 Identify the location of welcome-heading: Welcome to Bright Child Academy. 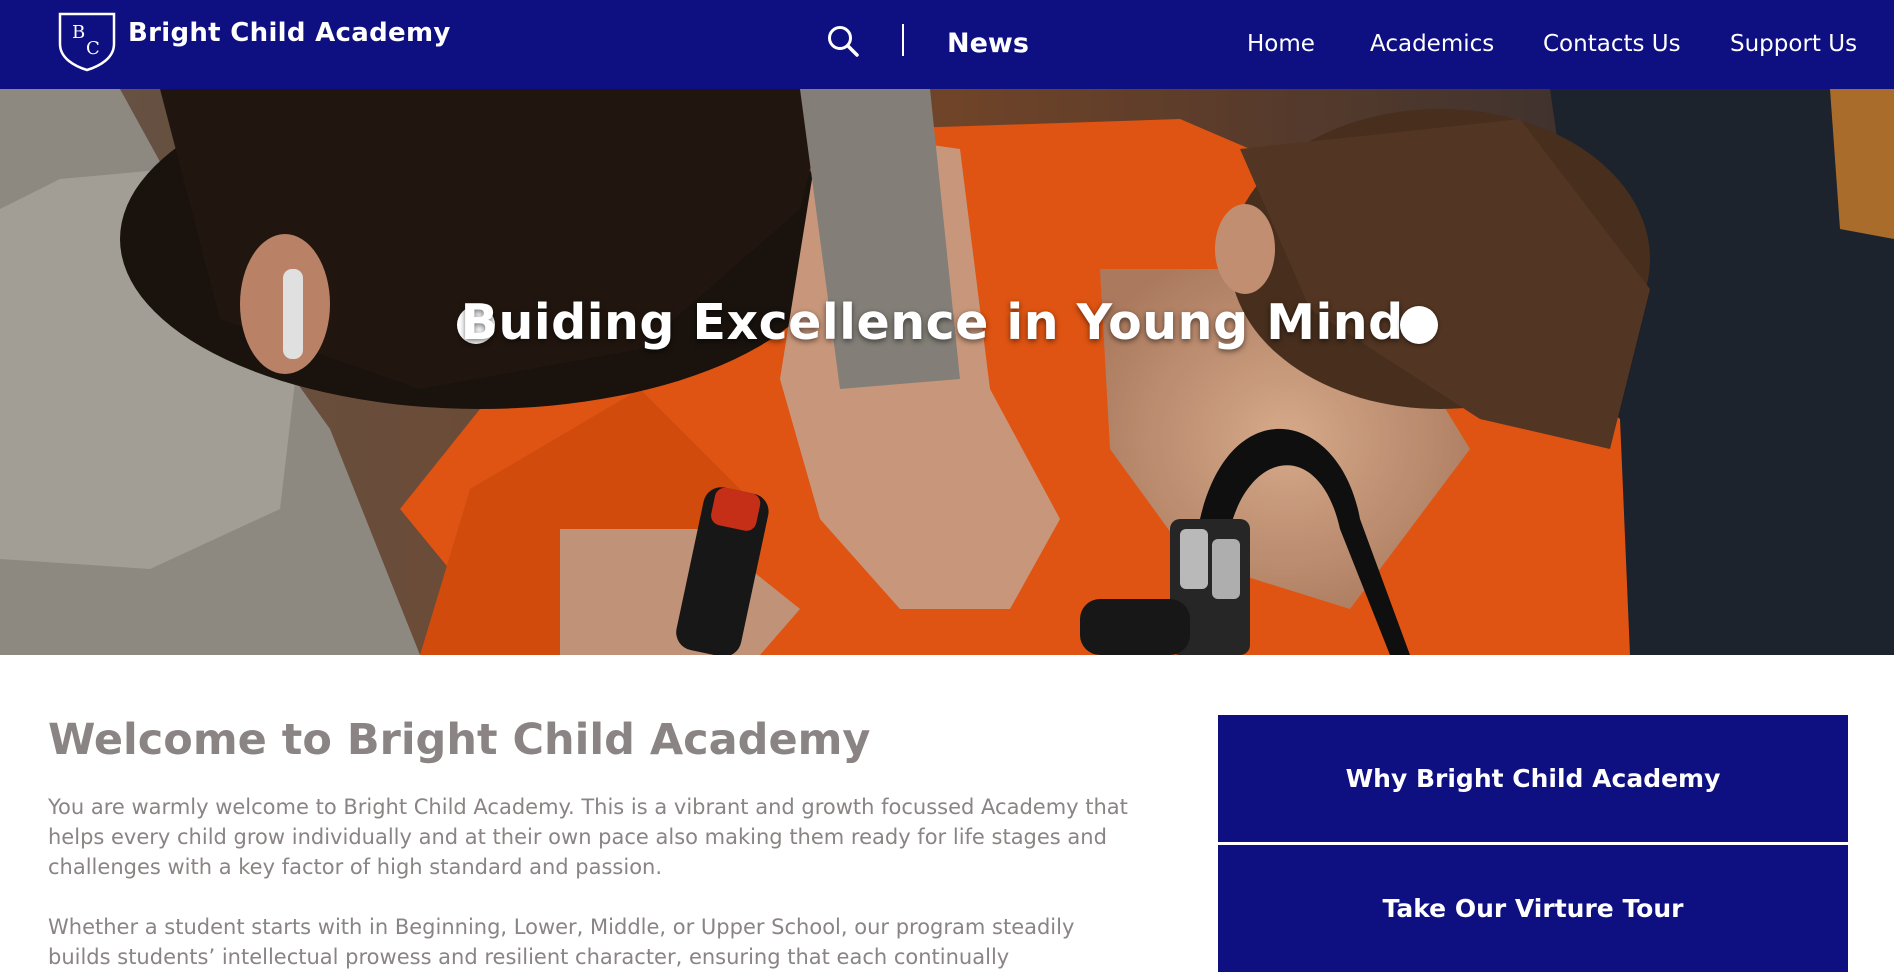
(459, 740).